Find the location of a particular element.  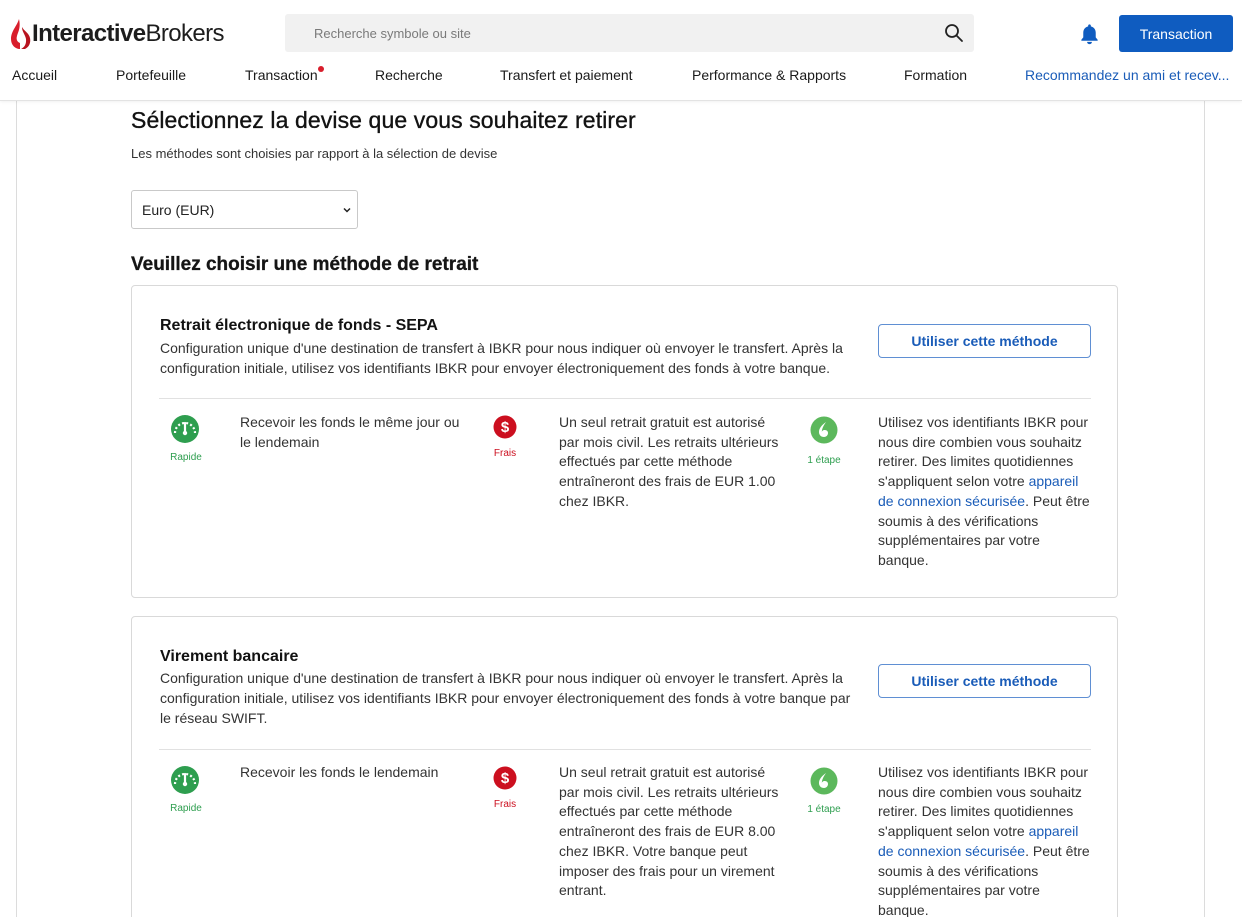

use-method-button-wire: Utiliser cette méthode is located at coordinates (984, 681).